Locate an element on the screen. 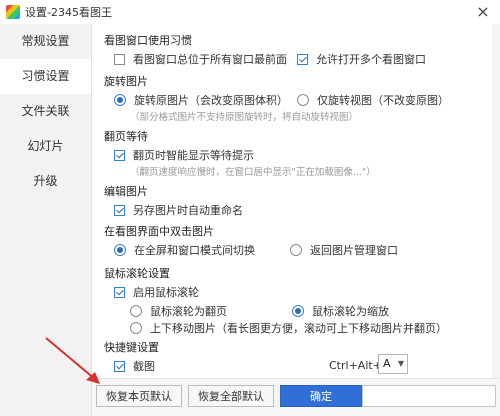  settings-footer: 恢复本页默认 恢复全部默认 确定 is located at coordinates (296, 397).